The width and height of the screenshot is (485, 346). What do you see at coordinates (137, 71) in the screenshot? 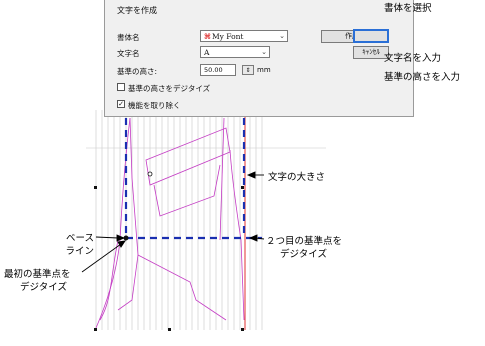
I see `height-label: 基準の高さ:` at bounding box center [137, 71].